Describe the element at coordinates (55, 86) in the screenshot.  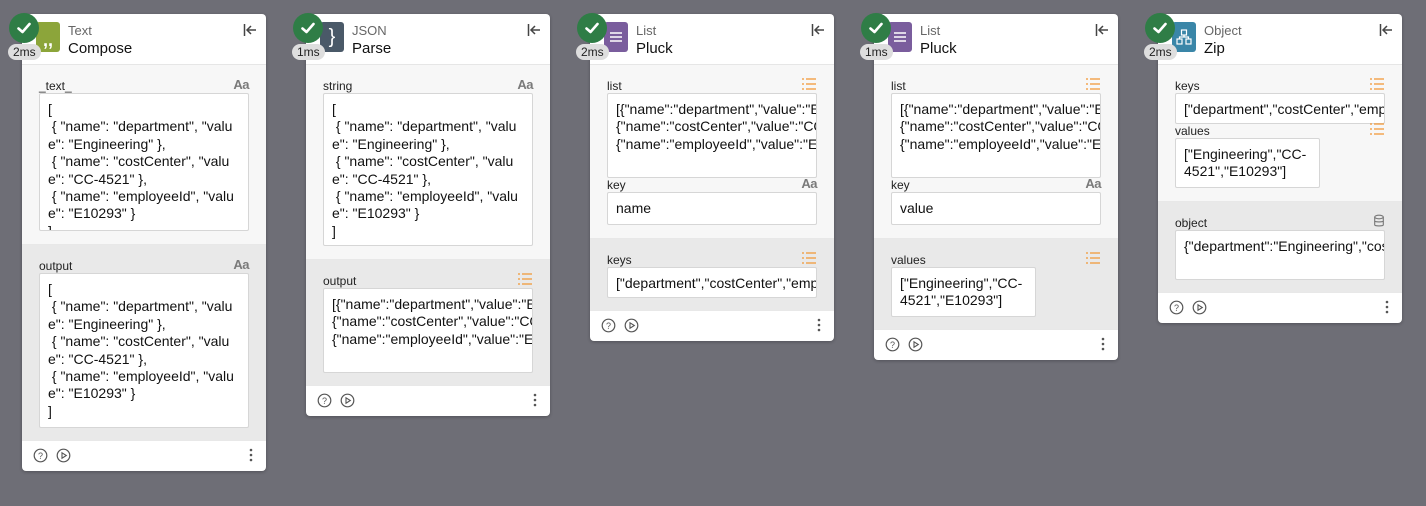
I see `field-label: _text_` at that location.